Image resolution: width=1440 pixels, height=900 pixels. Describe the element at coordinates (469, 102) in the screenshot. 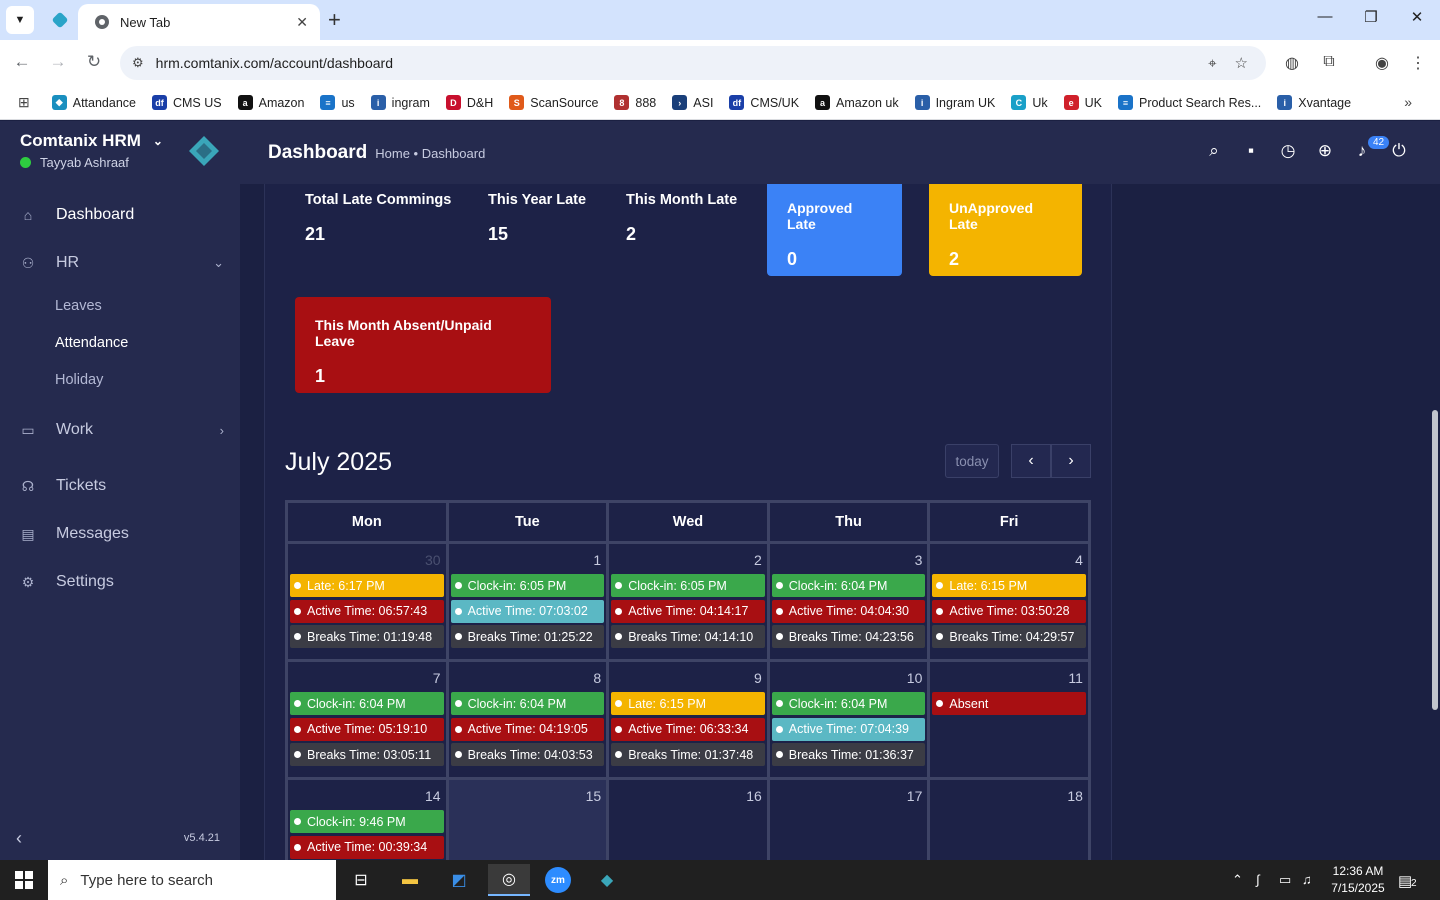

I see `bookmark-item: D D&H` at that location.